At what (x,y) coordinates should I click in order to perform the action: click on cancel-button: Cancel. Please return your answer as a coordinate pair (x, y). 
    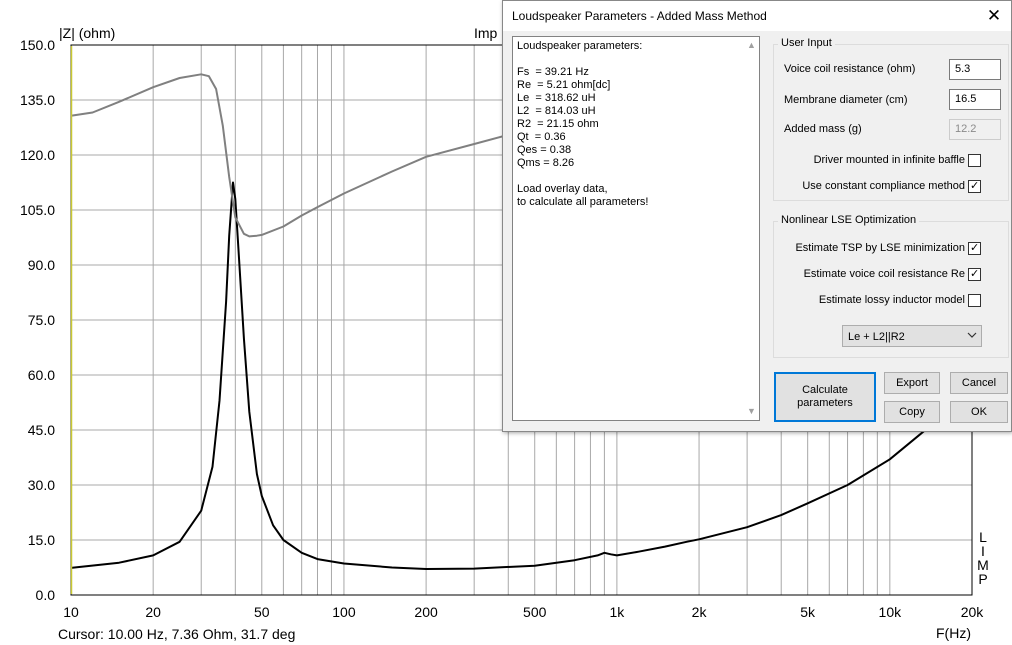
    Looking at the image, I should click on (979, 383).